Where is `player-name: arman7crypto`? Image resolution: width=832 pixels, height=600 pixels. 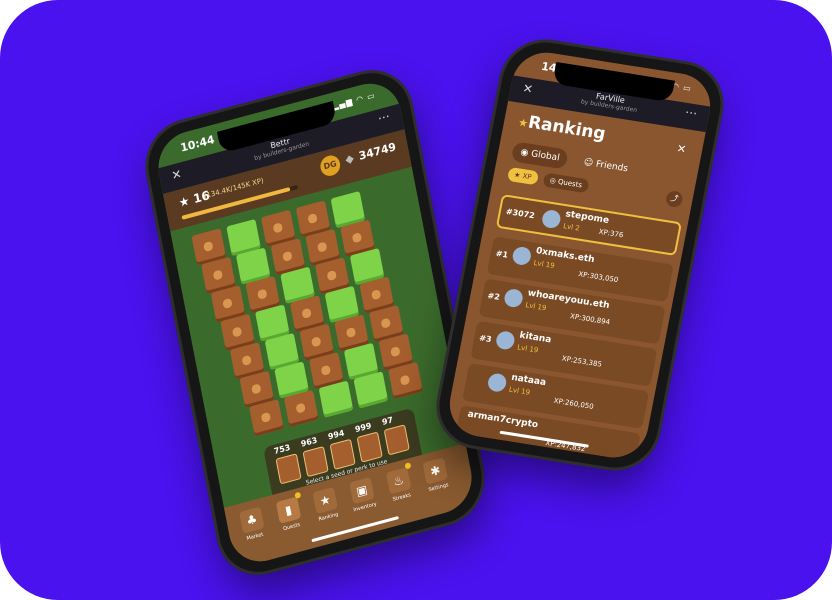 player-name: arman7crypto is located at coordinates (502, 420).